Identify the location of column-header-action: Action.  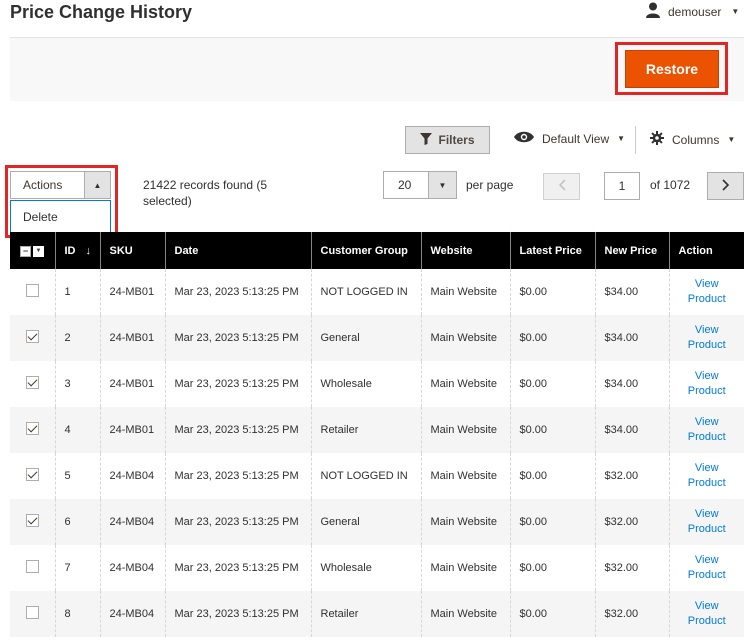
(706, 250).